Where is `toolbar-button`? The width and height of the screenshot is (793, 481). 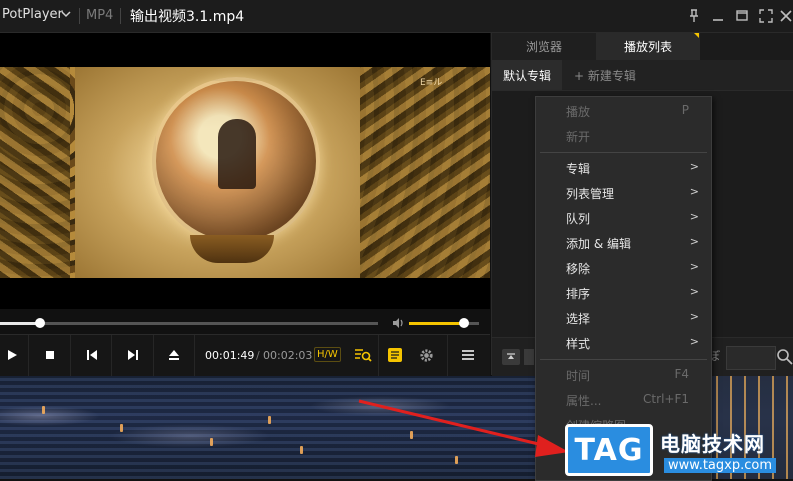
toolbar-button is located at coordinates (529, 357).